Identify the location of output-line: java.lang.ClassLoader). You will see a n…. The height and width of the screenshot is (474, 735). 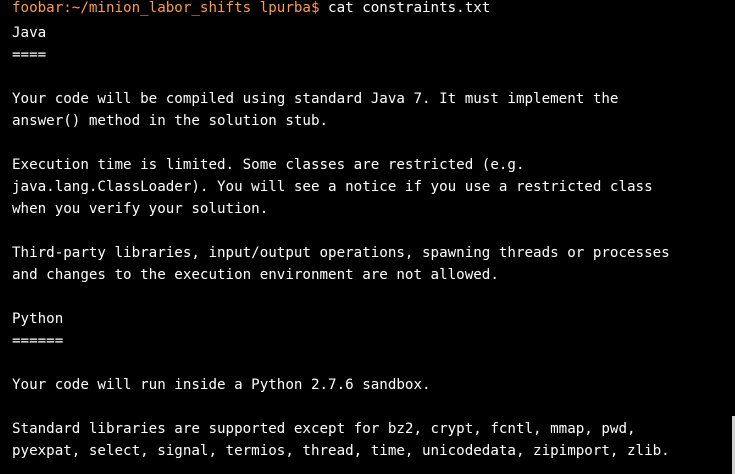
(332, 187).